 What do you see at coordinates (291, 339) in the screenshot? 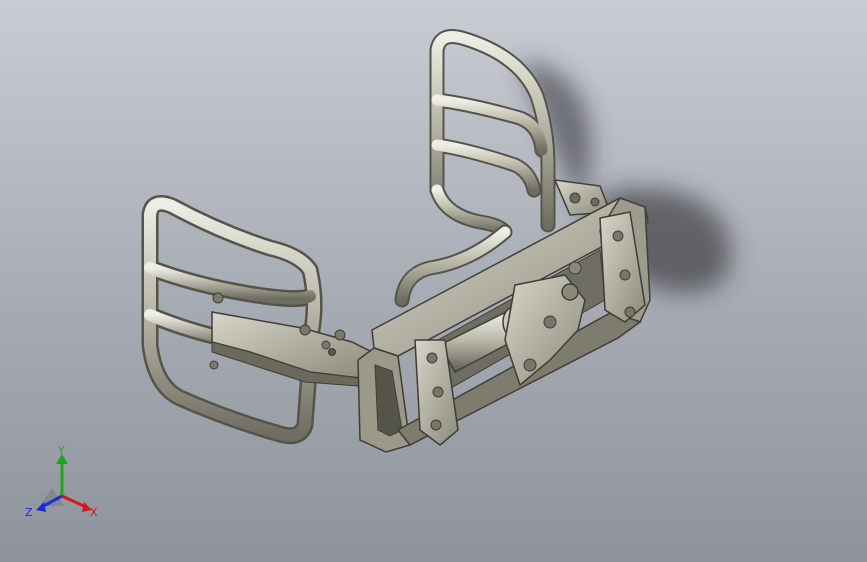
I see `left-arm-plate` at bounding box center [291, 339].